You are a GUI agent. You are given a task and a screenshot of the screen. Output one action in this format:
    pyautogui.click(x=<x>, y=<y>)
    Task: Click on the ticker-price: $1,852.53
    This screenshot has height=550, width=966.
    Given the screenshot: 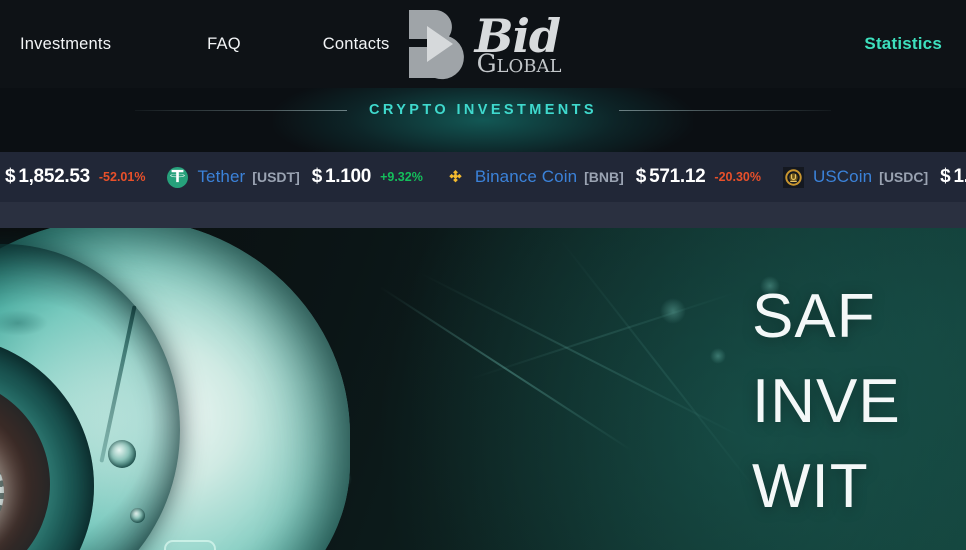 What is the action you would take?
    pyautogui.click(x=47, y=177)
    